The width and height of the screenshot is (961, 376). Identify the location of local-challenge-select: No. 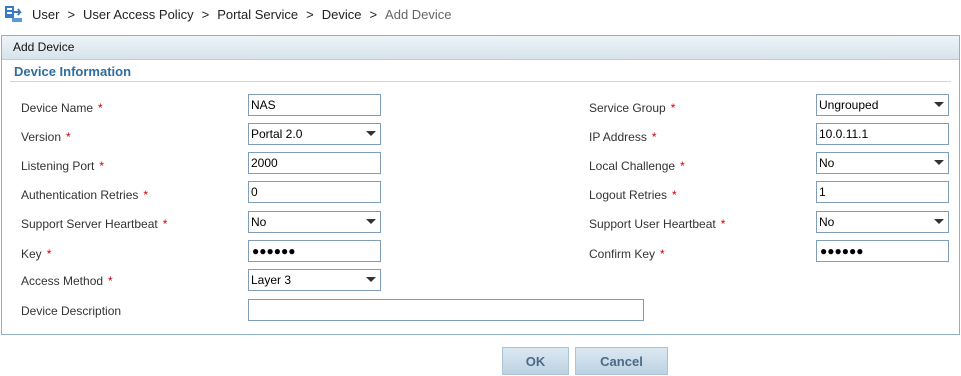
(882, 163).